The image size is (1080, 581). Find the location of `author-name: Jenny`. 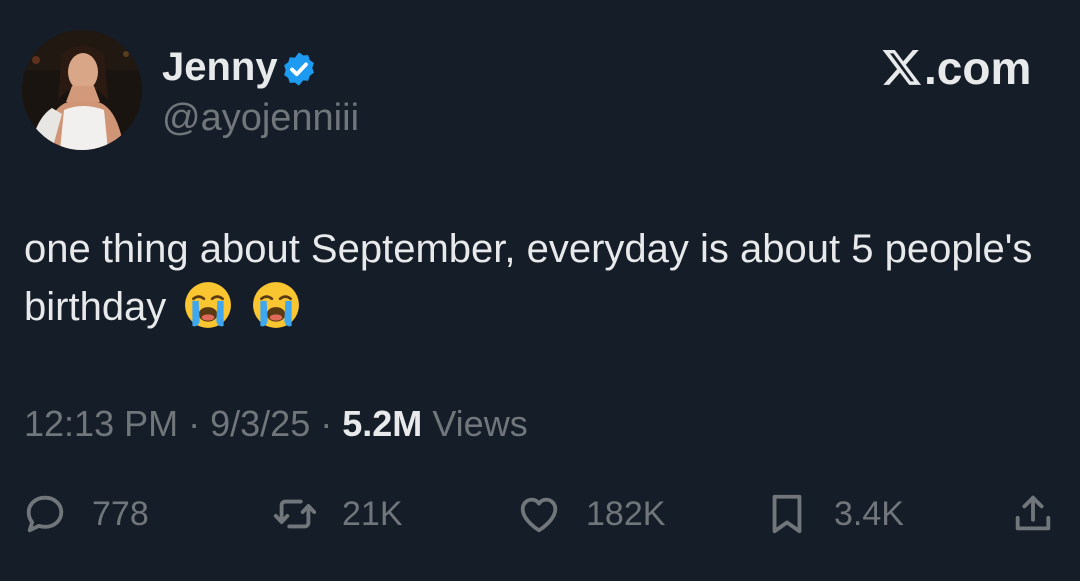

author-name: Jenny is located at coordinates (220, 67).